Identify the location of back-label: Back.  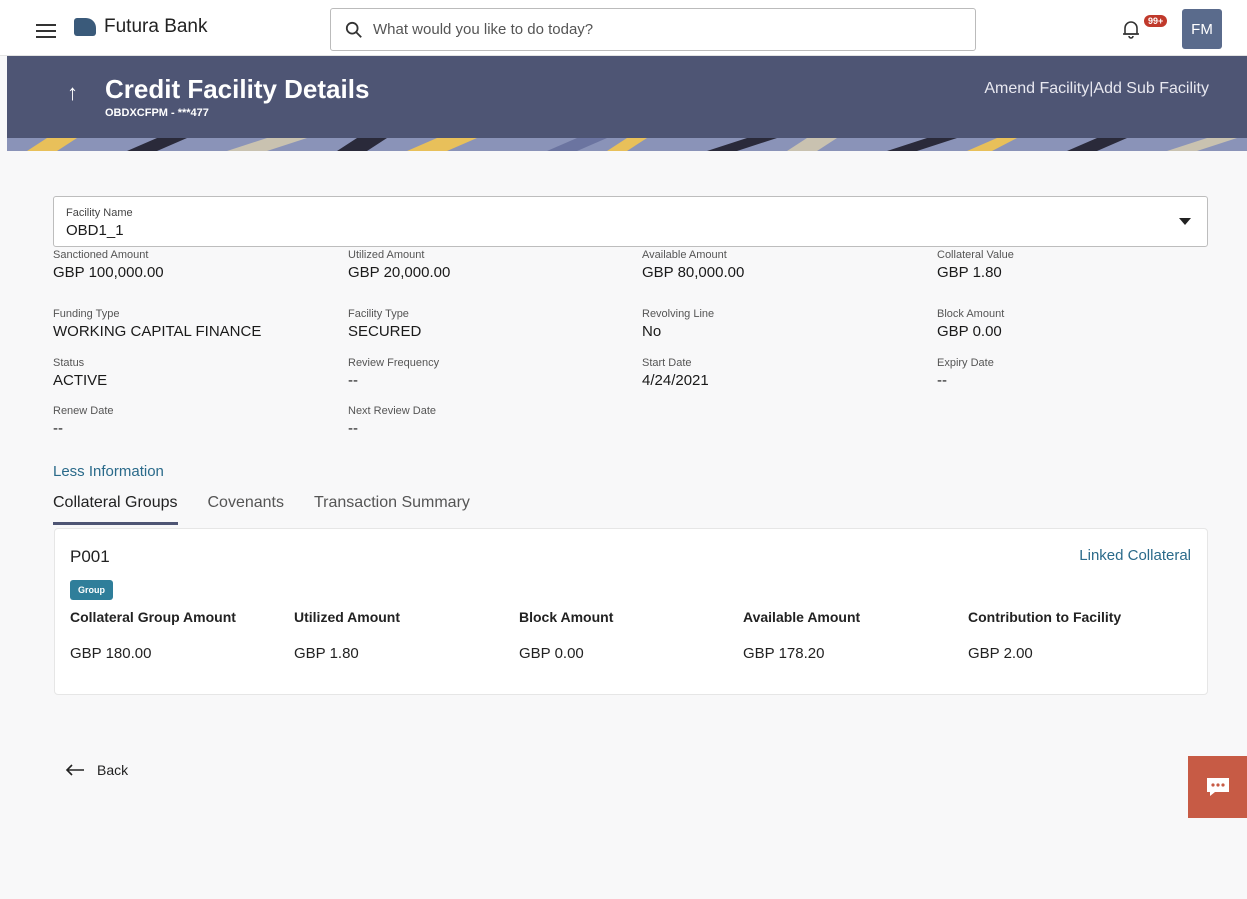
(113, 770).